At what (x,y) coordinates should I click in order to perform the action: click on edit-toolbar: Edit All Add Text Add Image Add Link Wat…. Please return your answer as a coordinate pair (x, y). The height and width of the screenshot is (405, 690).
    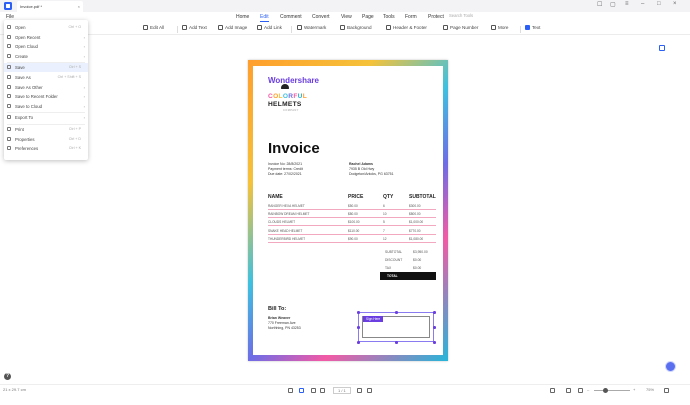
    Looking at the image, I should click on (345, 29).